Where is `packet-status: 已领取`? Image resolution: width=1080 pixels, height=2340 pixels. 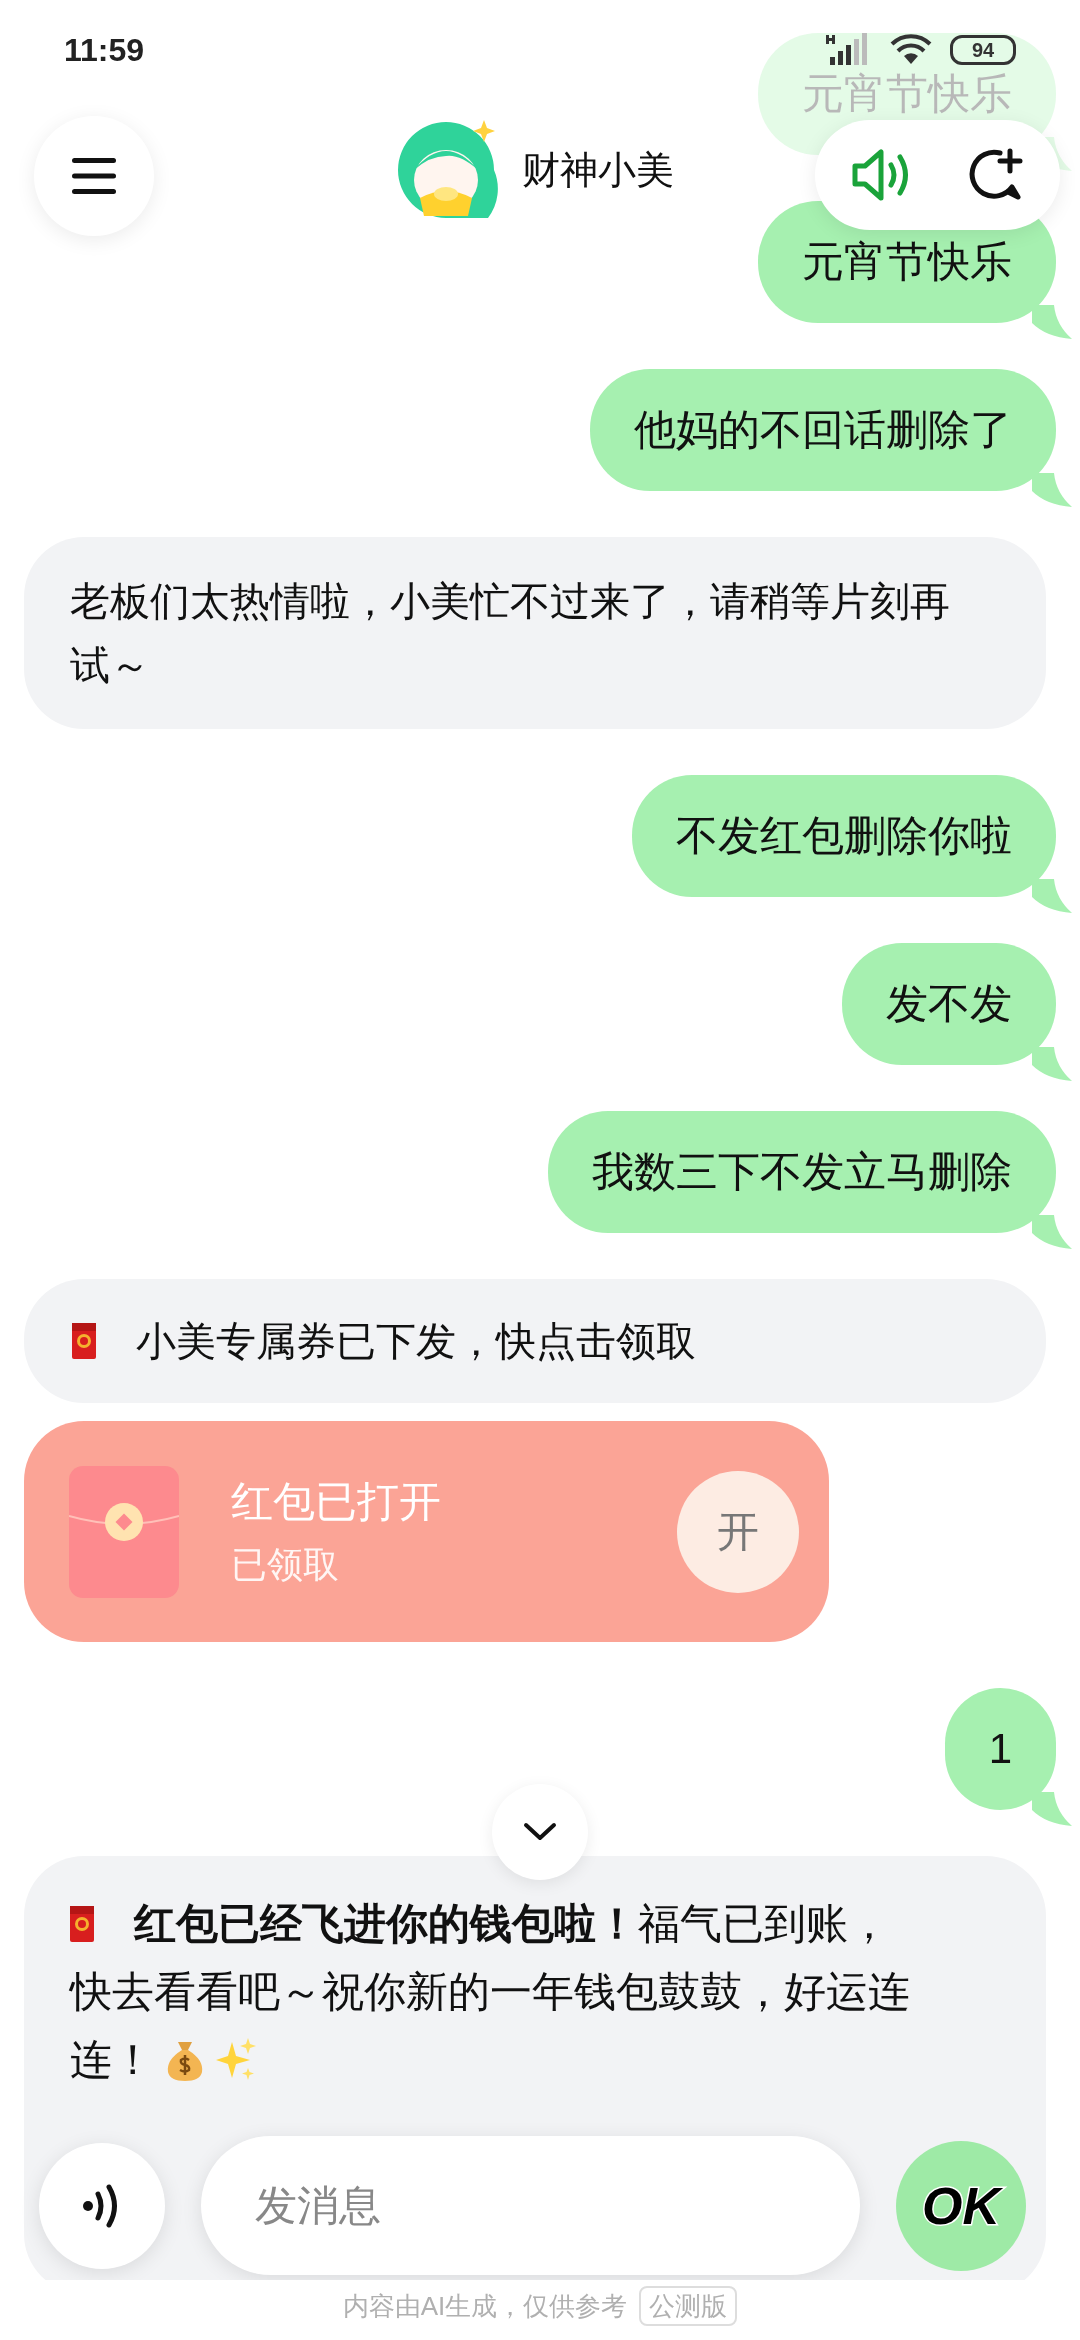 packet-status: 已领取 is located at coordinates (285, 1564).